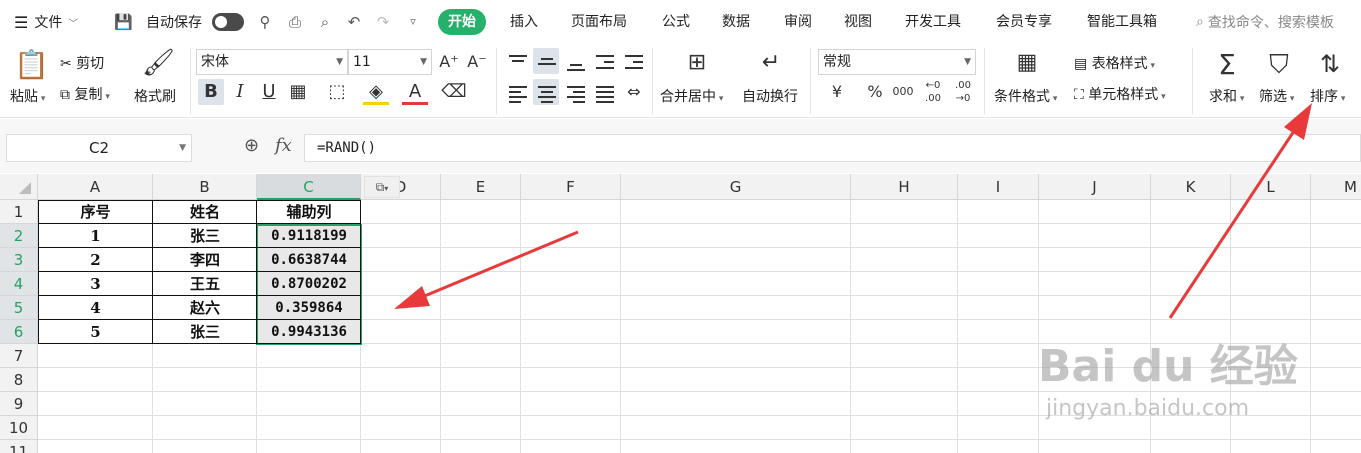 The width and height of the screenshot is (1361, 453). What do you see at coordinates (837, 92) in the screenshot?
I see `currency-icon: ¥` at bounding box center [837, 92].